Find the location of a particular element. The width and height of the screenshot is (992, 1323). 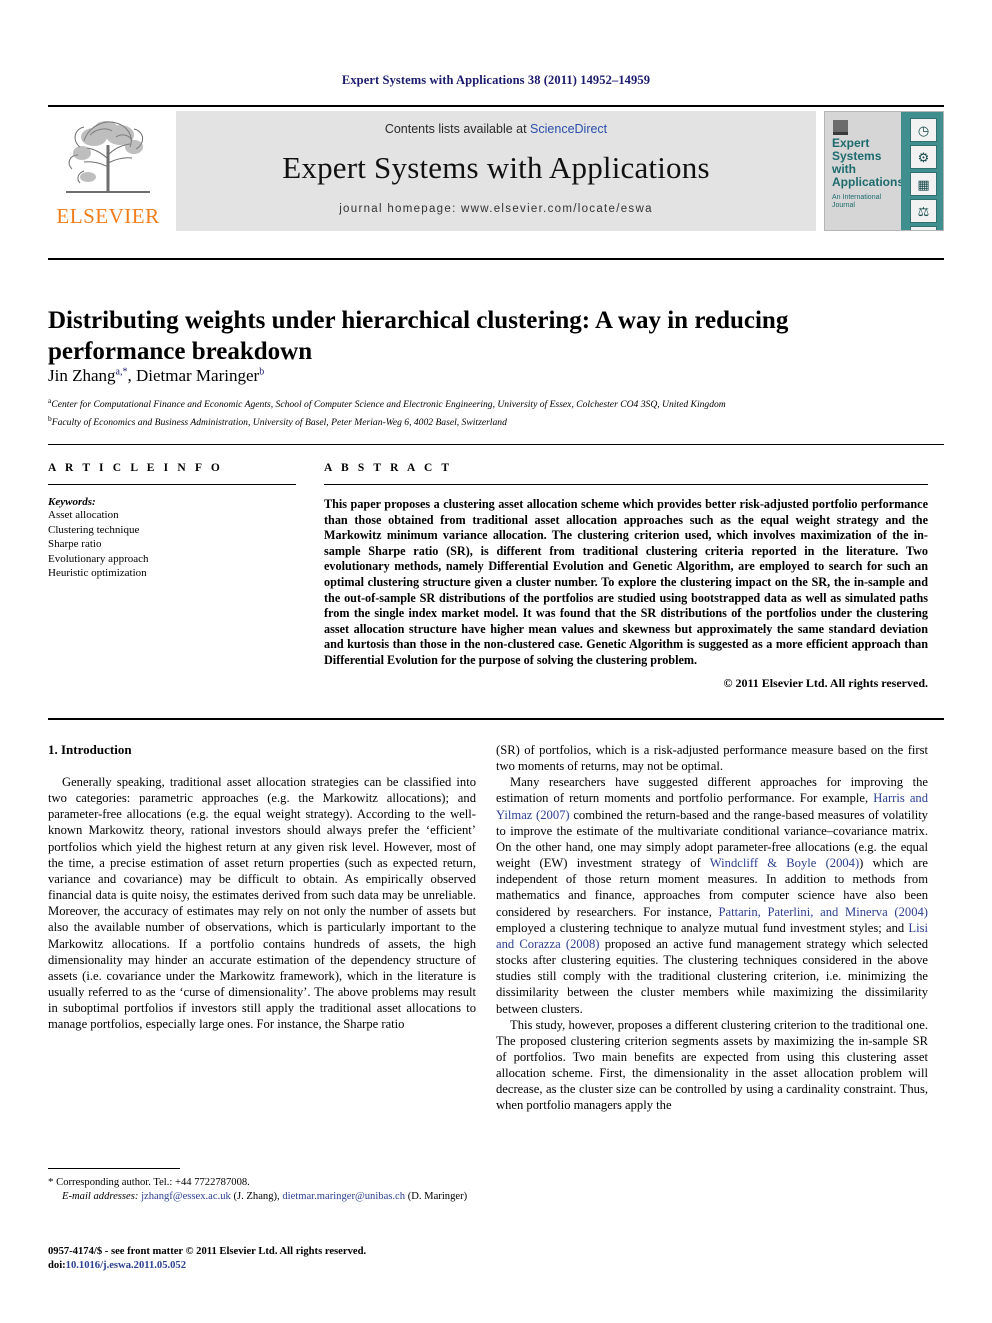

clock-icon: ◷ is located at coordinates (923, 130).